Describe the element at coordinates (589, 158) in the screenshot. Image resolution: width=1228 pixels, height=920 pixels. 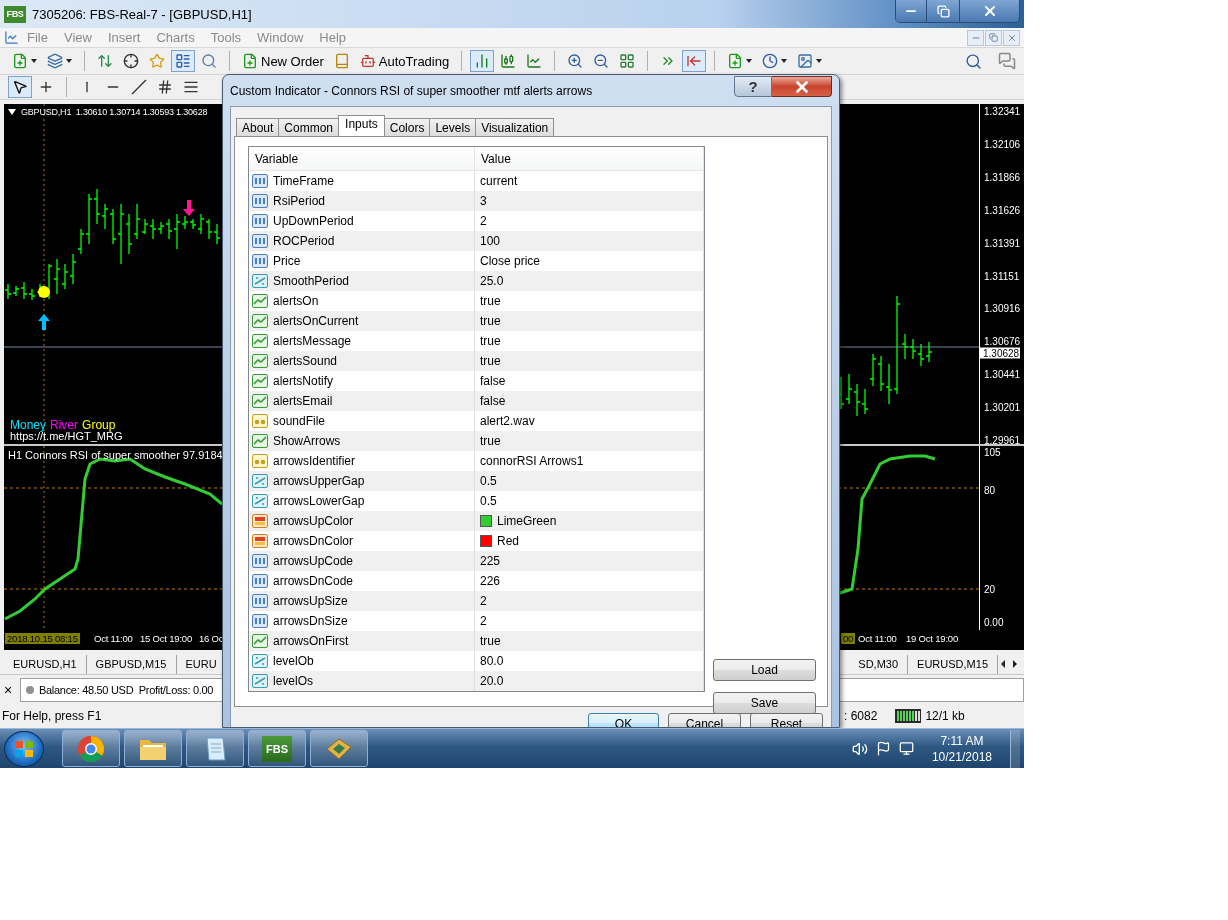
I see `column-header: Value` at that location.